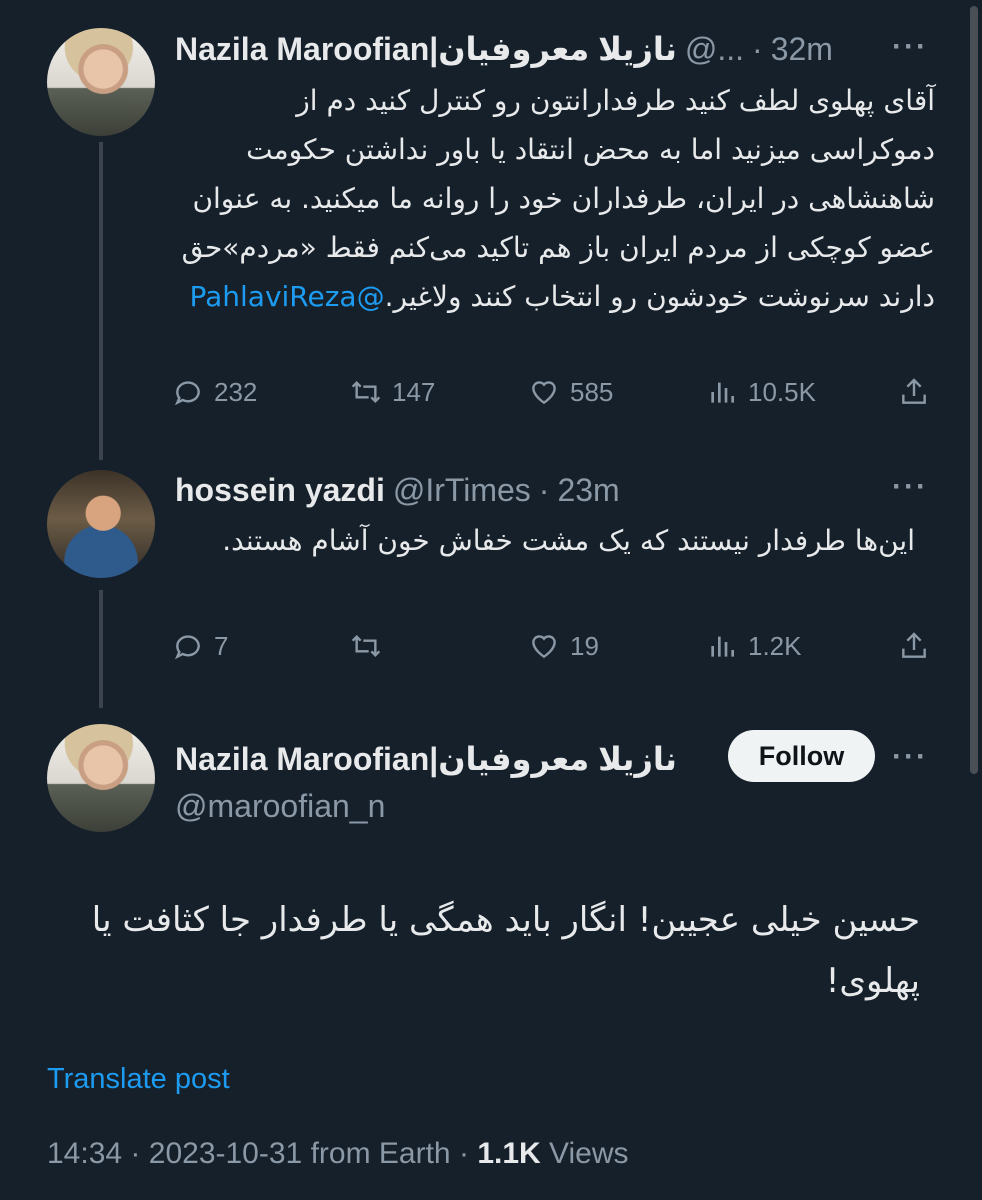 The image size is (982, 1200). What do you see at coordinates (462, 490) in the screenshot?
I see `author-handle: @IrTimes` at bounding box center [462, 490].